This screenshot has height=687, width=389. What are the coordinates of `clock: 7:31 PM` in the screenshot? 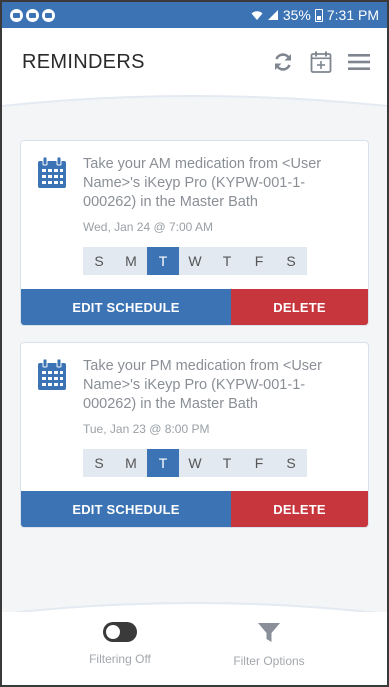 It's located at (352, 15).